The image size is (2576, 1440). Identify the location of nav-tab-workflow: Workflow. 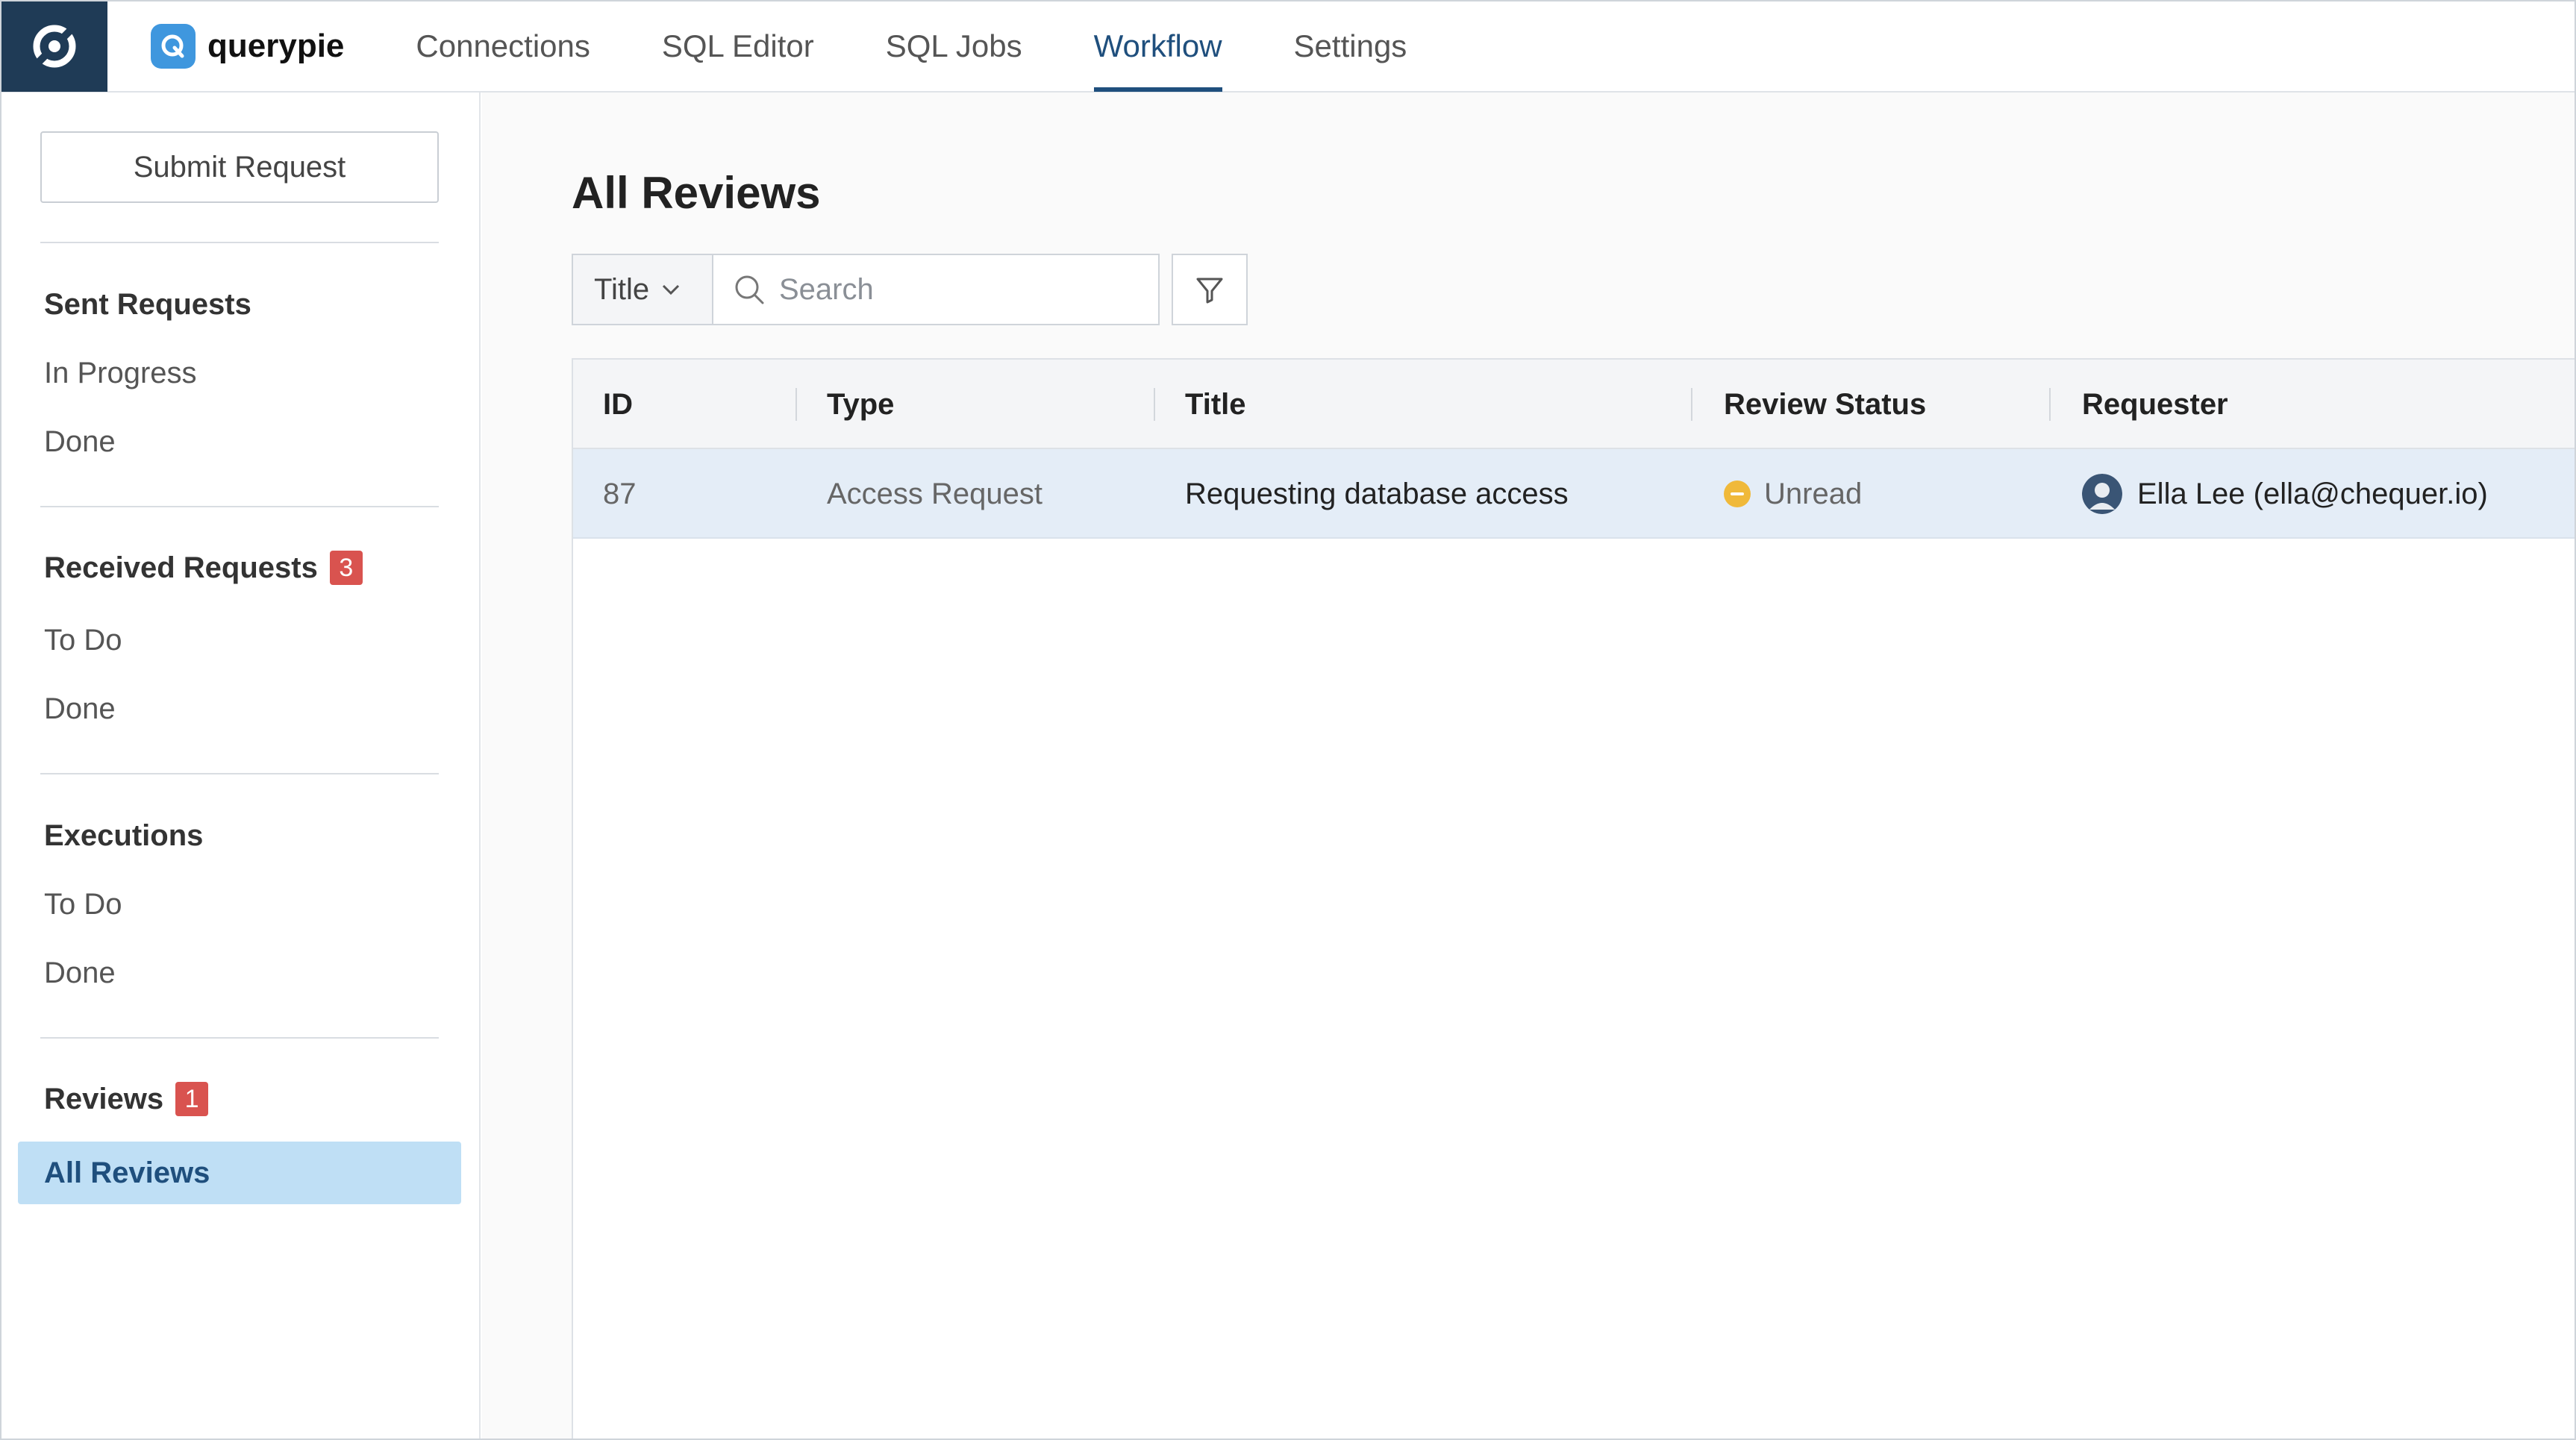
(1158, 46).